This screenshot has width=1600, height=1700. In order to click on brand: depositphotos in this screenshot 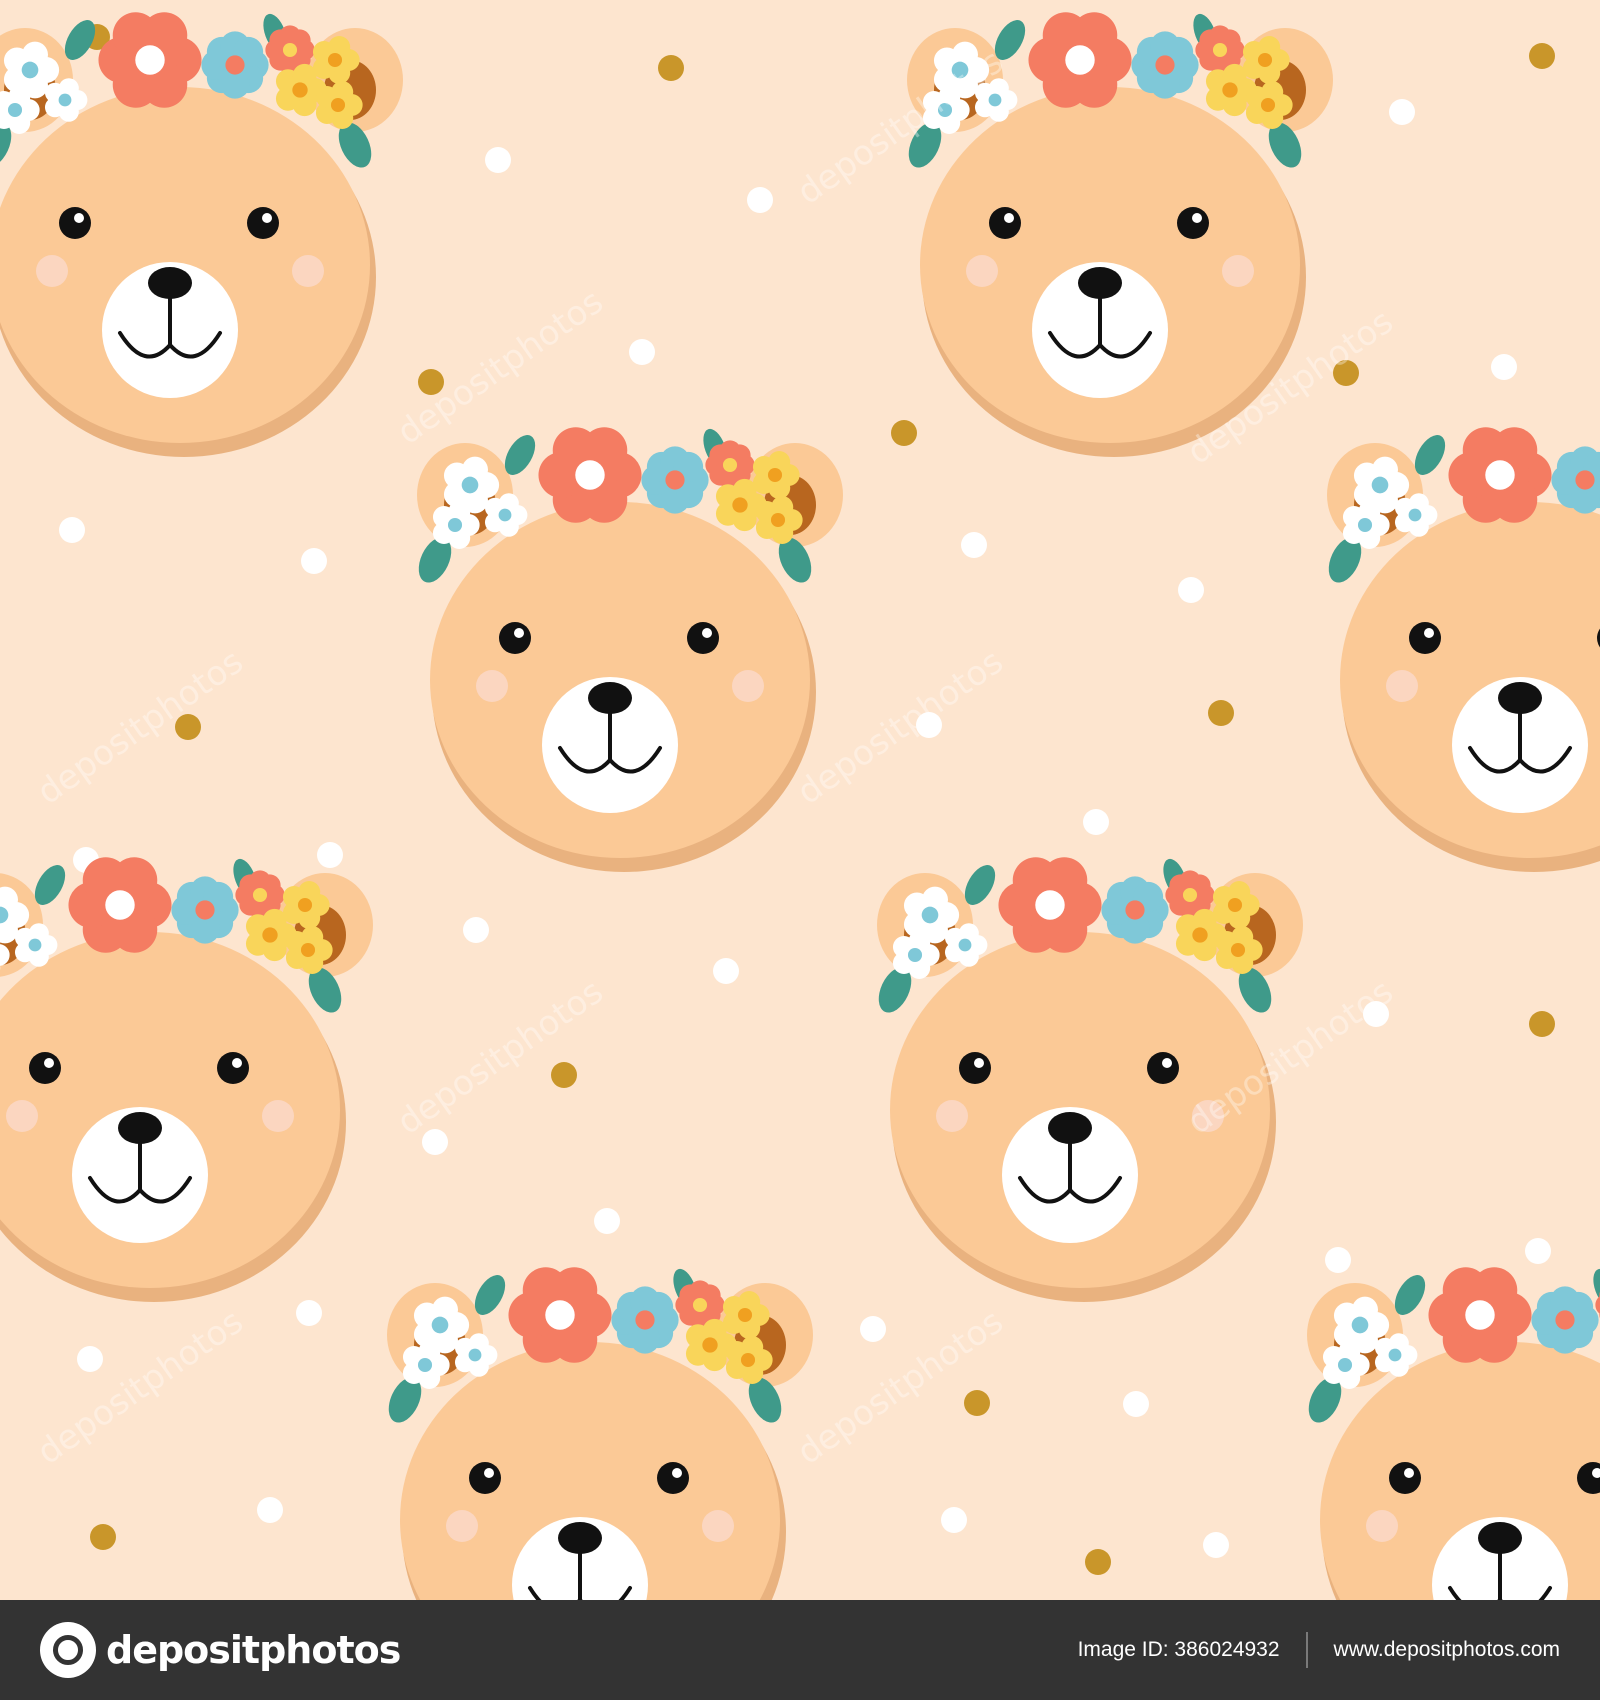, I will do `click(220, 1650)`.